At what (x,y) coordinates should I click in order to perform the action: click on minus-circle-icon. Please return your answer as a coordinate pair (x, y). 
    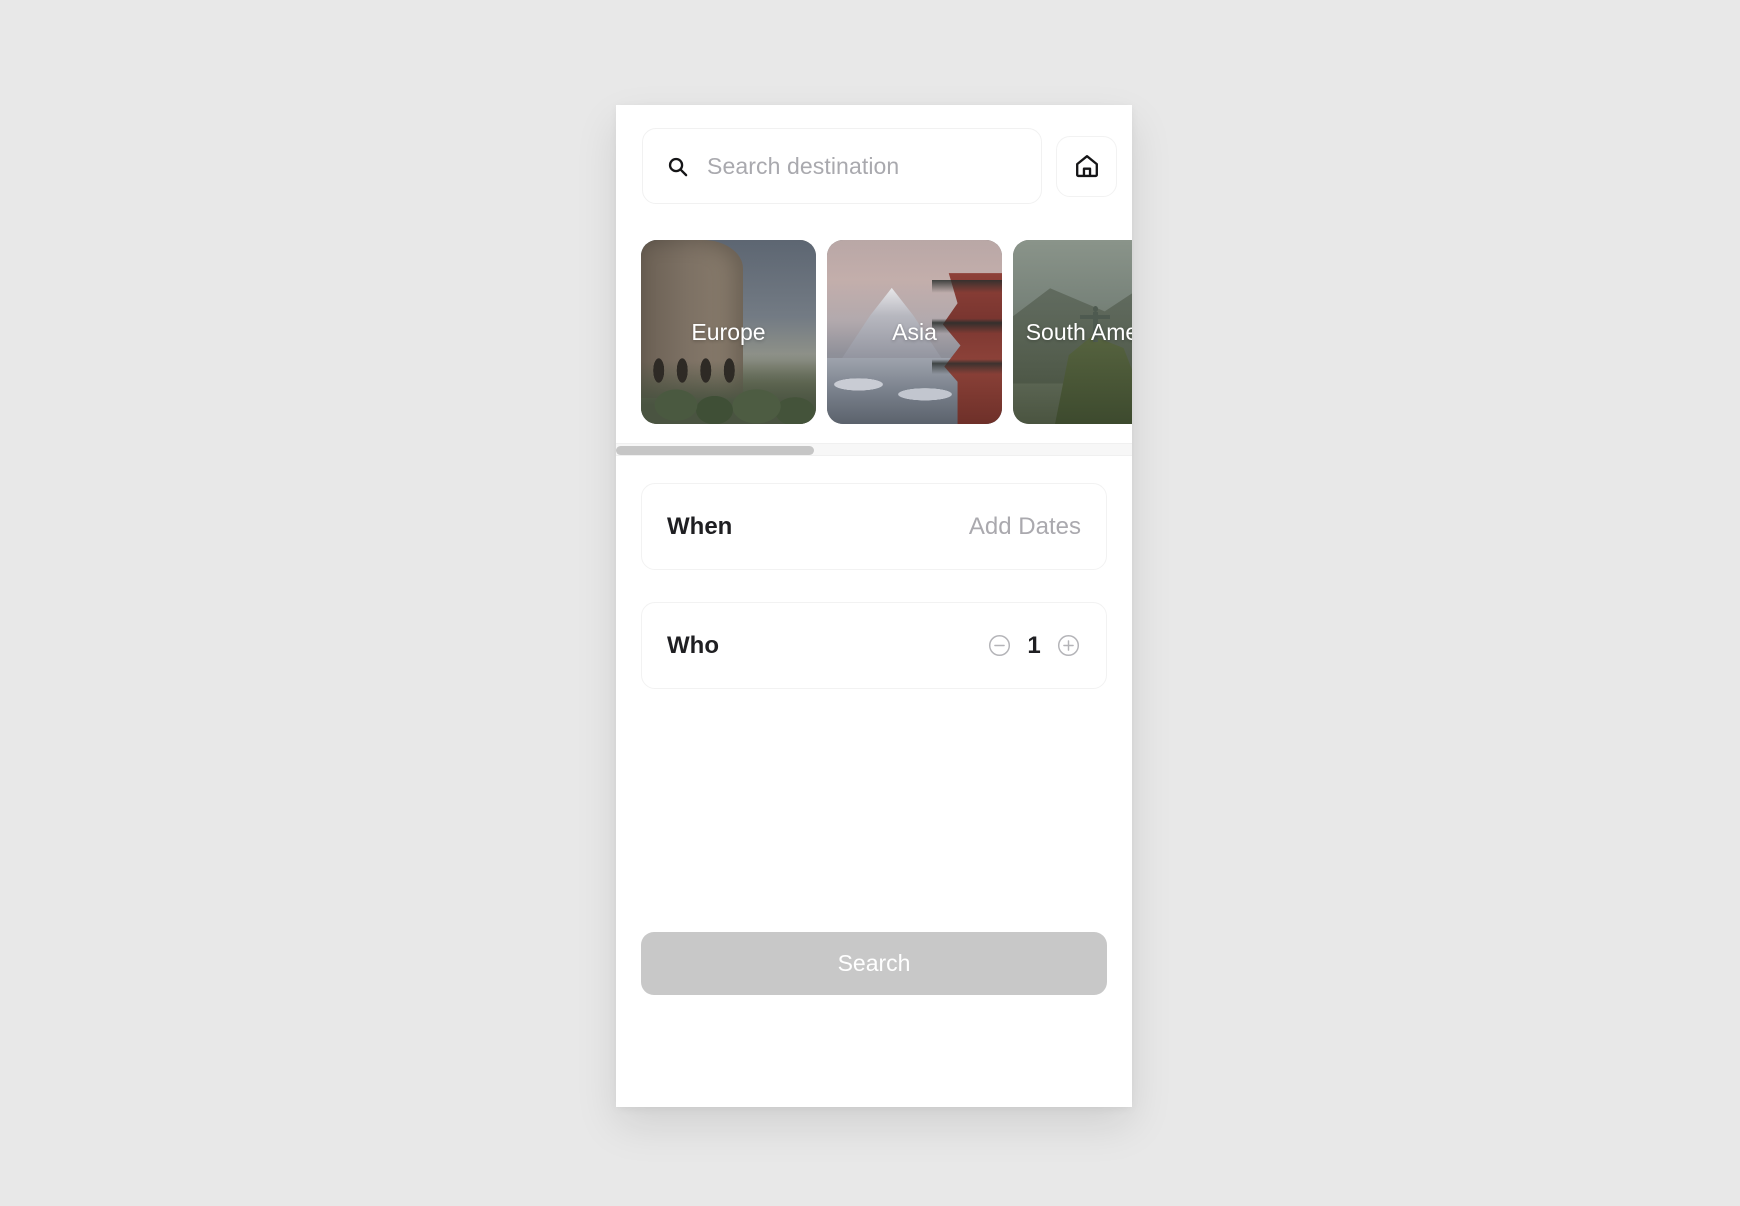
    Looking at the image, I should click on (999, 645).